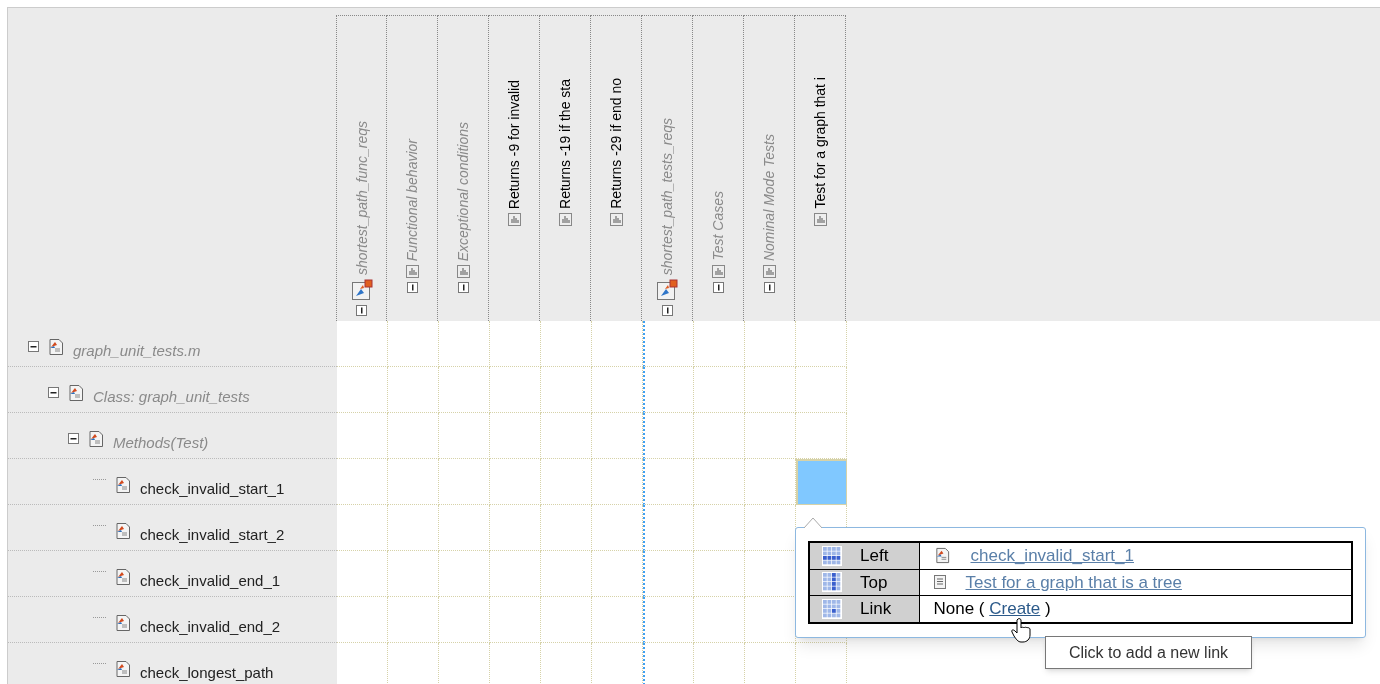 The width and height of the screenshot is (1380, 684). I want to click on tree-item: Methods(Test), so click(172, 436).